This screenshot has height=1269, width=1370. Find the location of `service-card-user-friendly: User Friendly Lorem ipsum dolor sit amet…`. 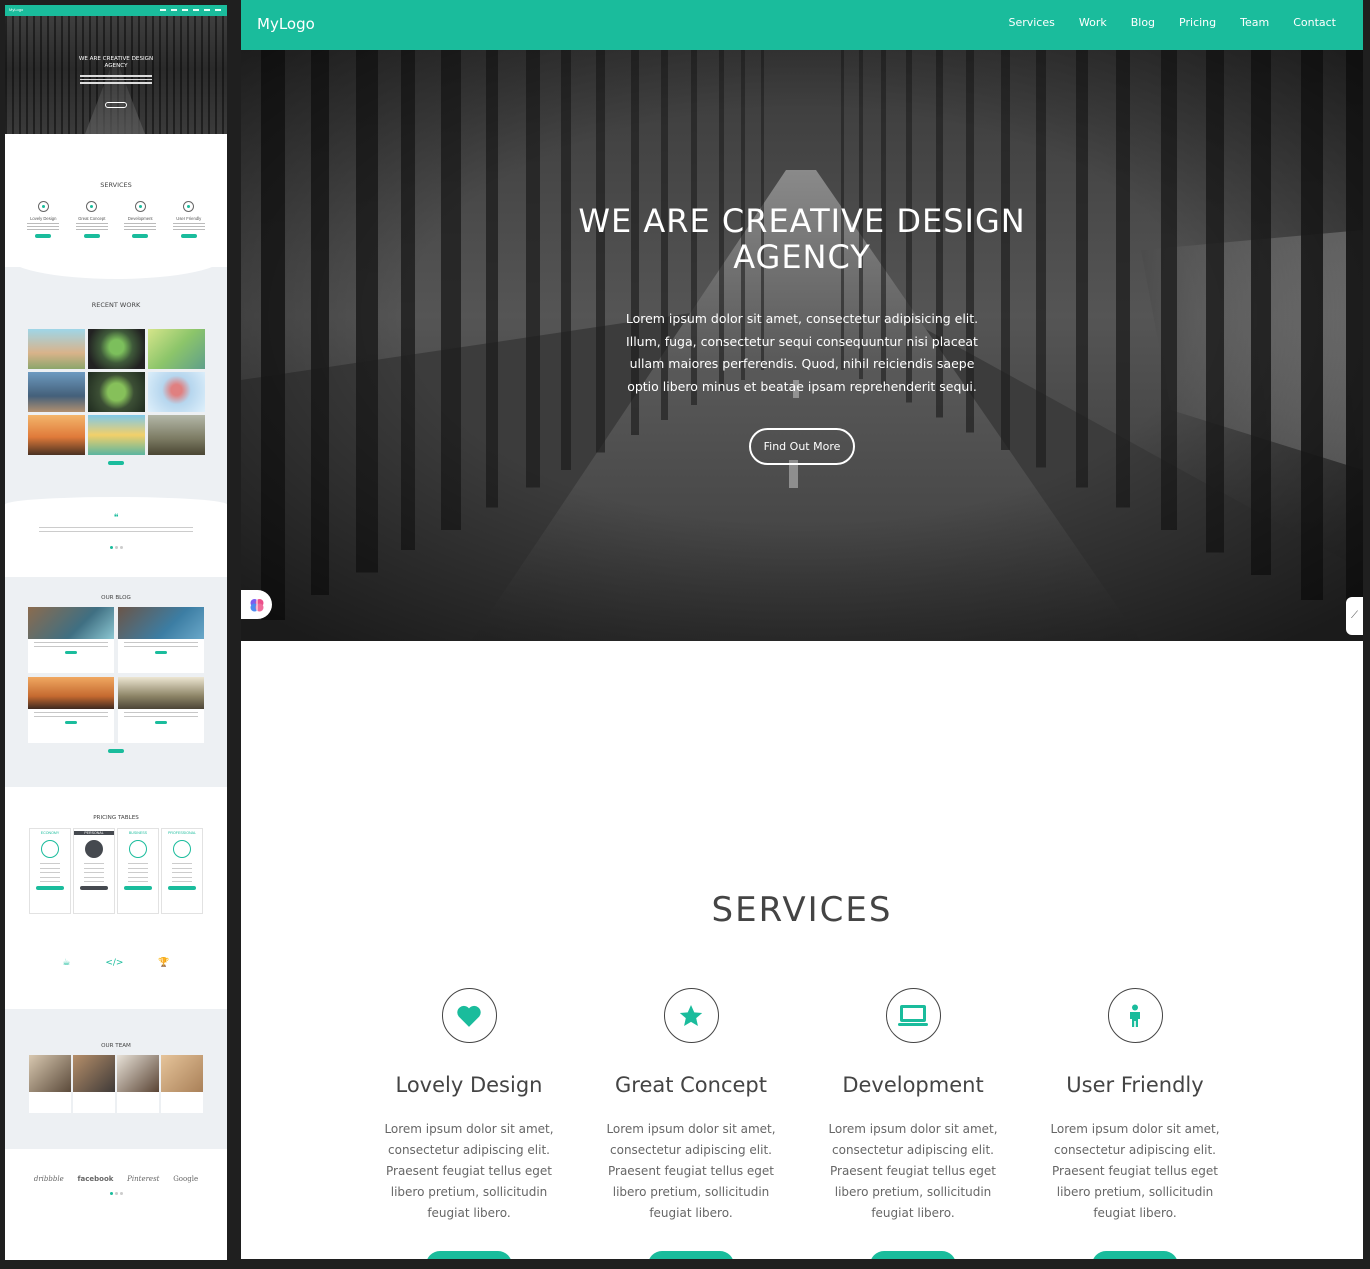

service-card-user-friendly: User Friendly Lorem ipsum dolor sit amet… is located at coordinates (1135, 1123).